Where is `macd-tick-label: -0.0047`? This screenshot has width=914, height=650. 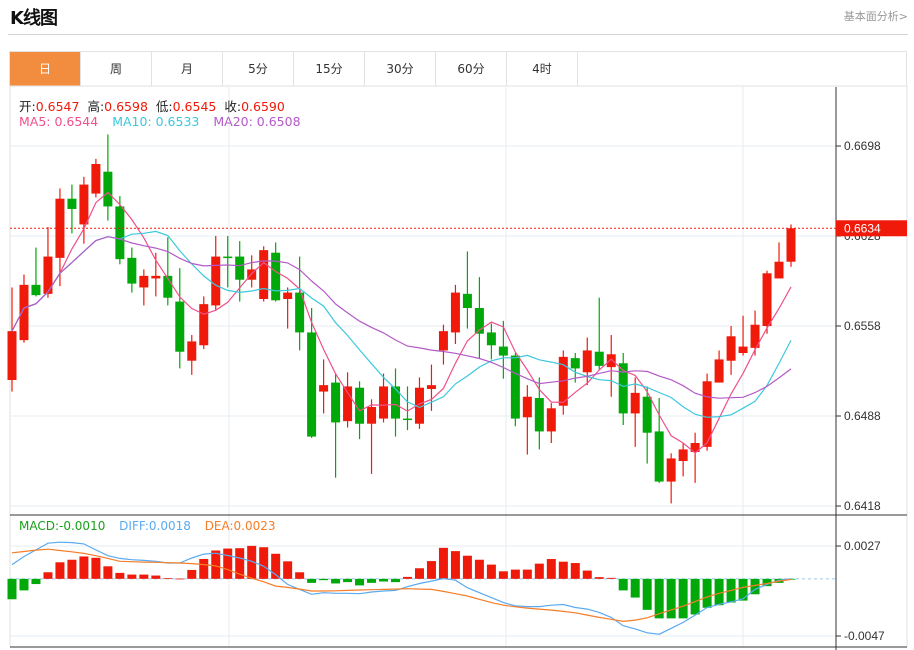
macd-tick-label: -0.0047 is located at coordinates (864, 636).